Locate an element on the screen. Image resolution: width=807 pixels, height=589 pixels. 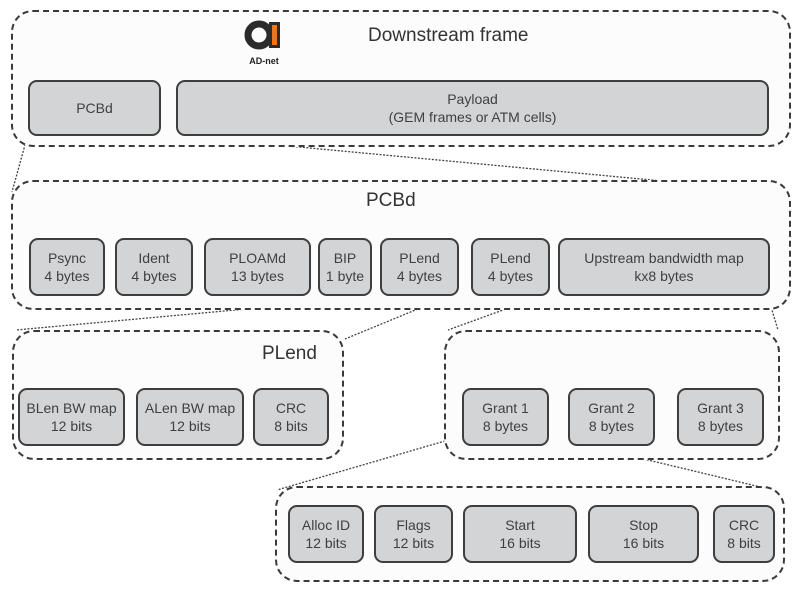
field-grant-1: Grant 1 8 bytes is located at coordinates (505, 417).